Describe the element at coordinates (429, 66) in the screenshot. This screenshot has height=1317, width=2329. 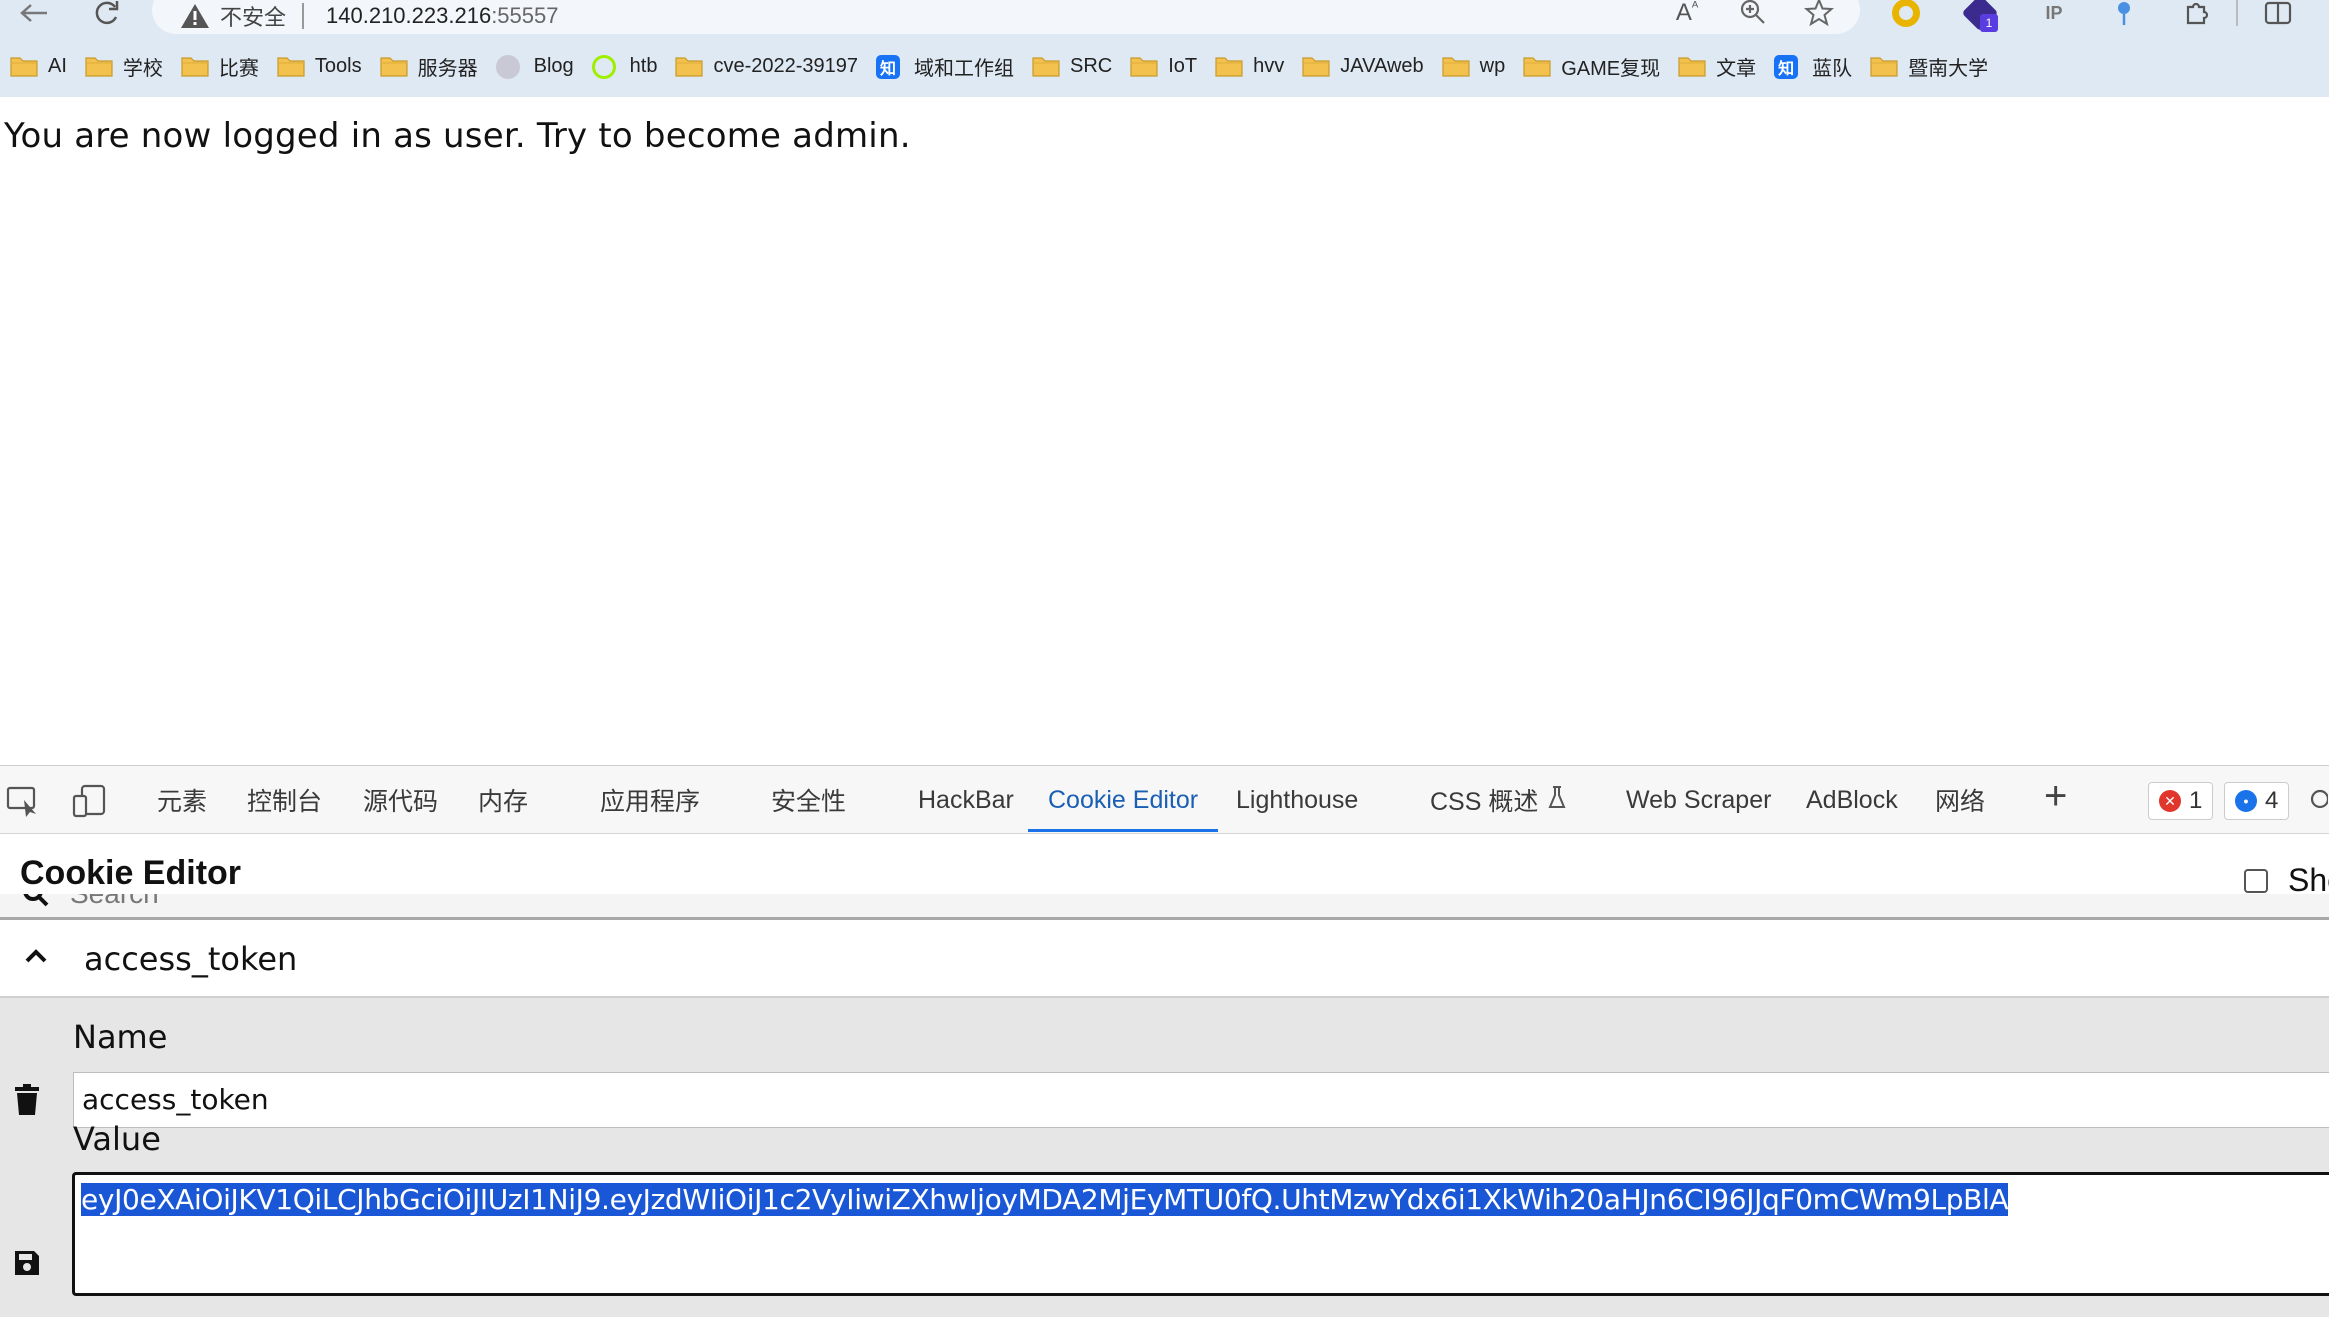
I see `bookmark-item: 服务器` at that location.